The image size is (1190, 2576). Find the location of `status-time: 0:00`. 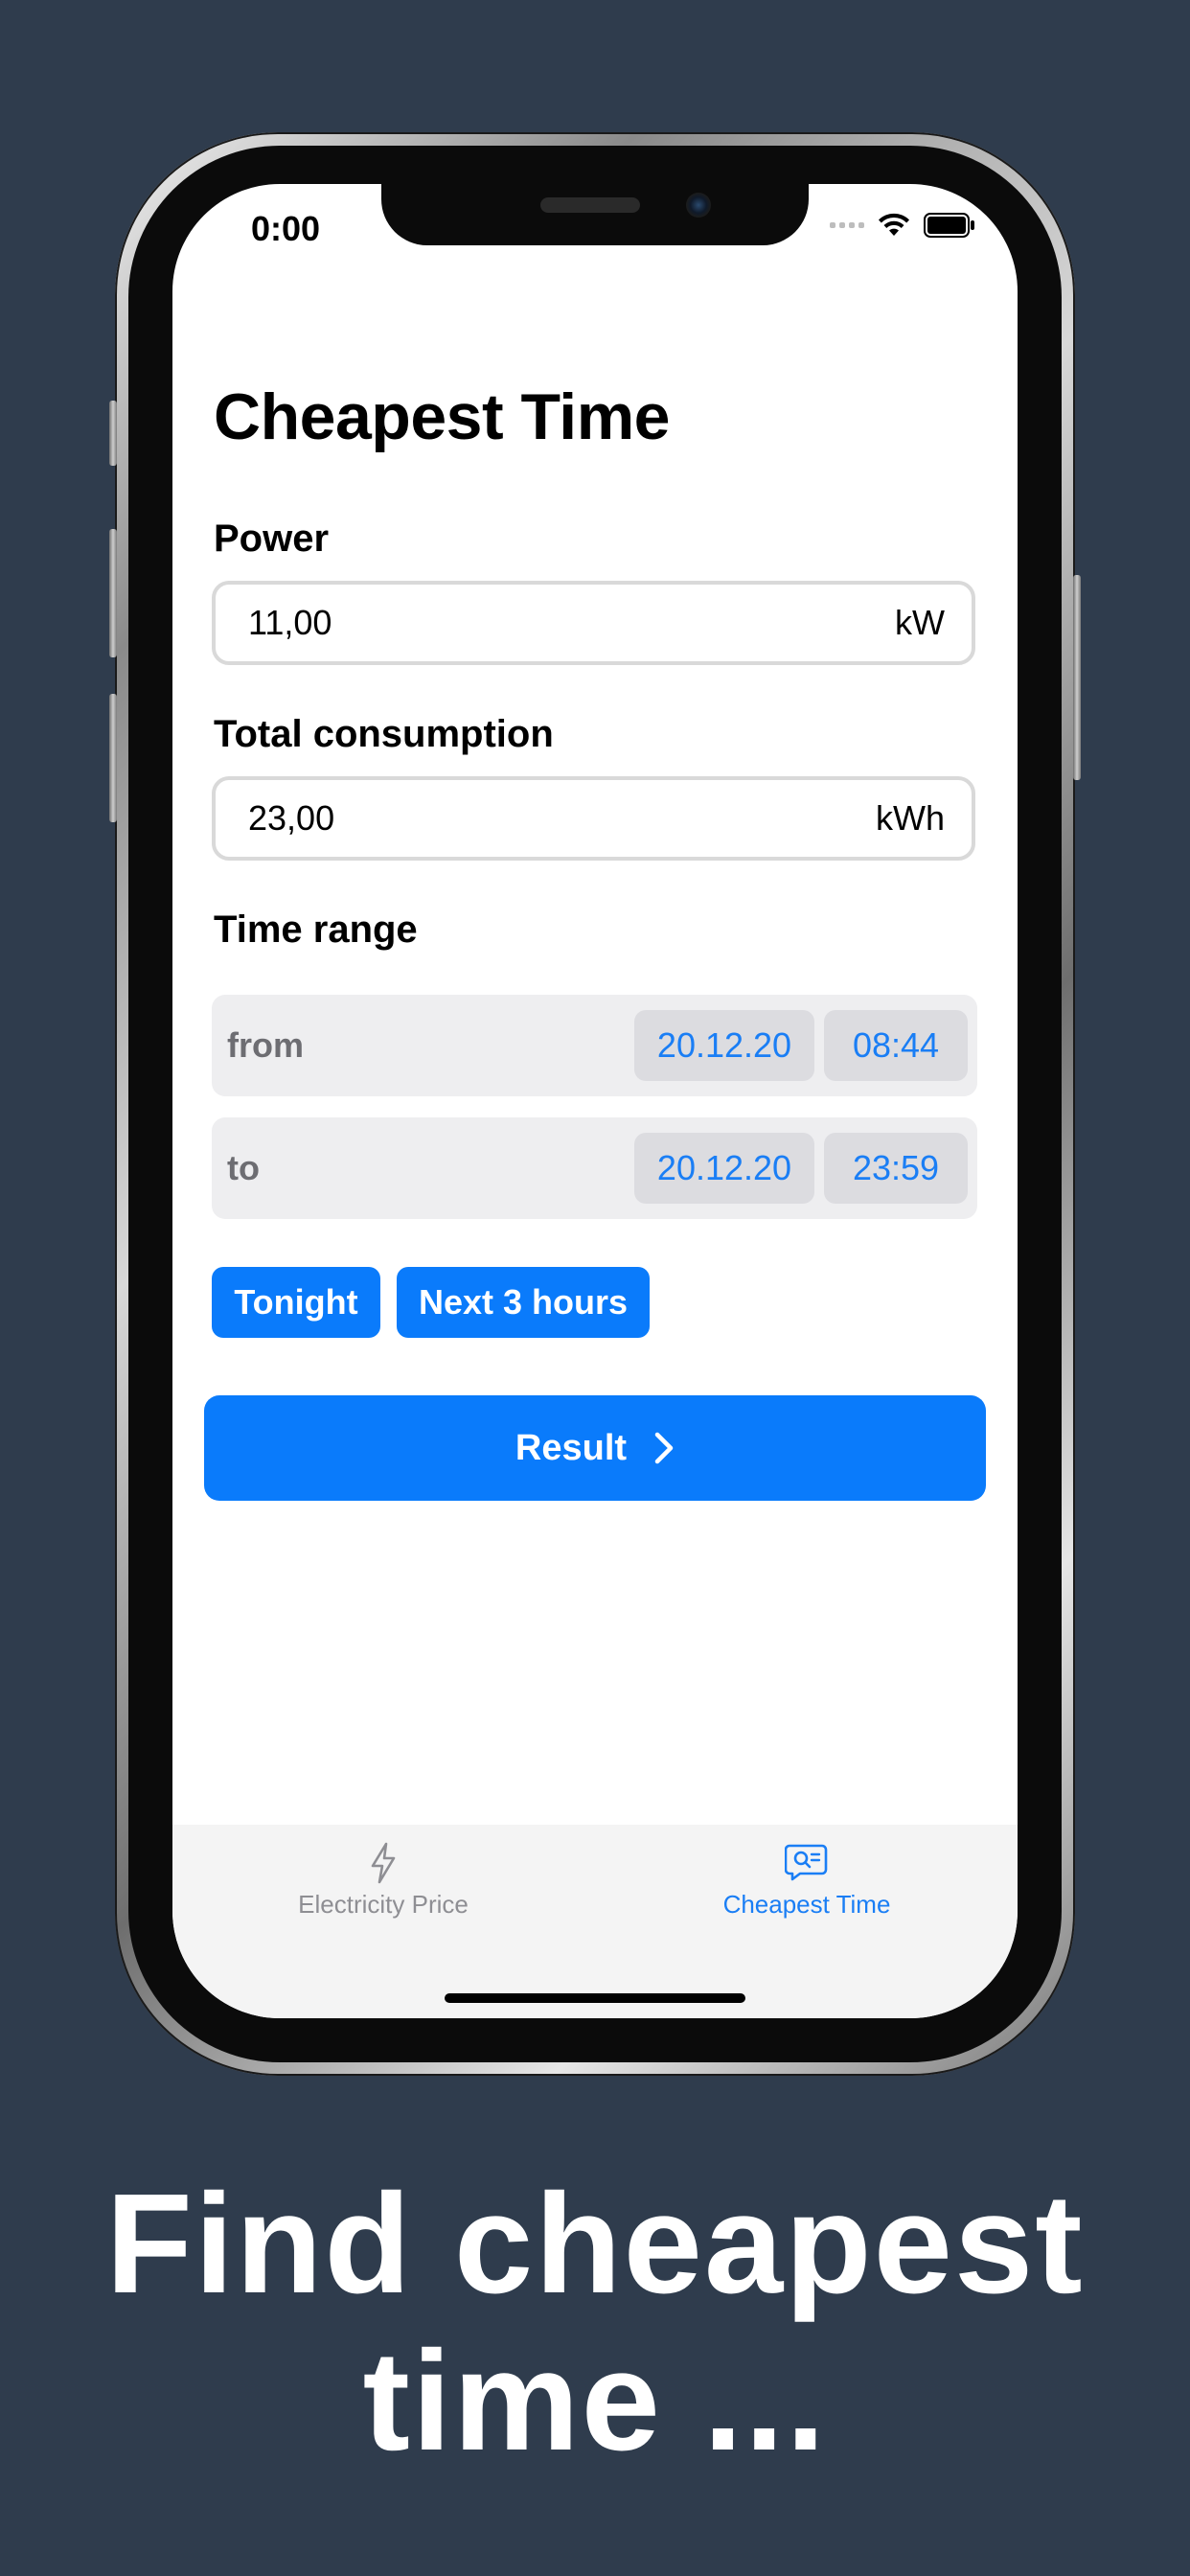

status-time: 0:00 is located at coordinates (286, 228).